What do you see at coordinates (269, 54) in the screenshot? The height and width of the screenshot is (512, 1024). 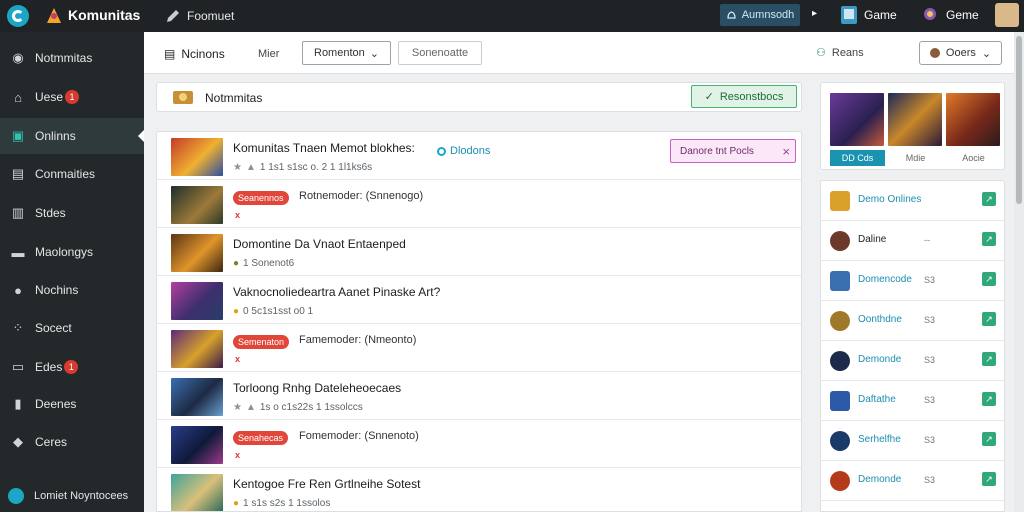 I see `filter-label: Mier` at bounding box center [269, 54].